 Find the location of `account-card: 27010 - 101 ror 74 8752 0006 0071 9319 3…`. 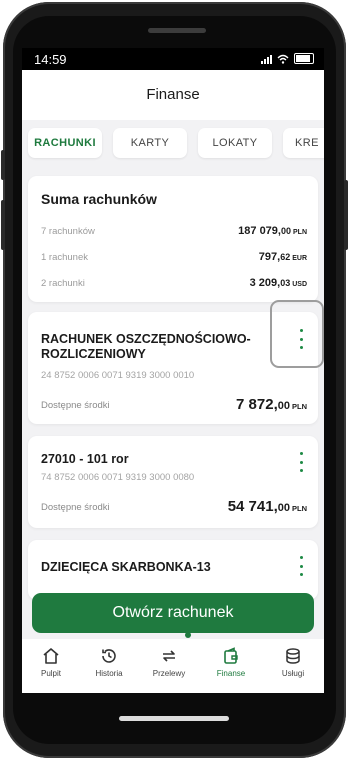

account-card: 27010 - 101 ror 74 8752 0006 0071 9319 3… is located at coordinates (173, 482).